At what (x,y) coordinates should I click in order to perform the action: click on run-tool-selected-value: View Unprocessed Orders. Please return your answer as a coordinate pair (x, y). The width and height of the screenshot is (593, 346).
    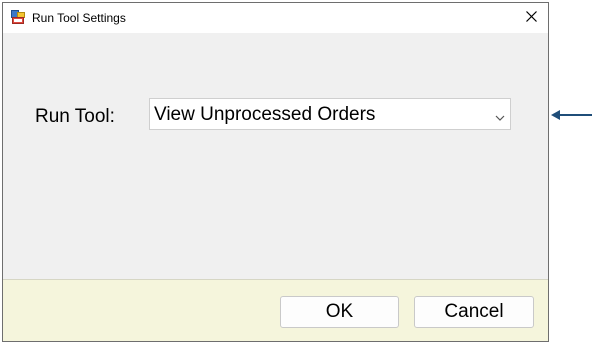
    Looking at the image, I should click on (265, 114).